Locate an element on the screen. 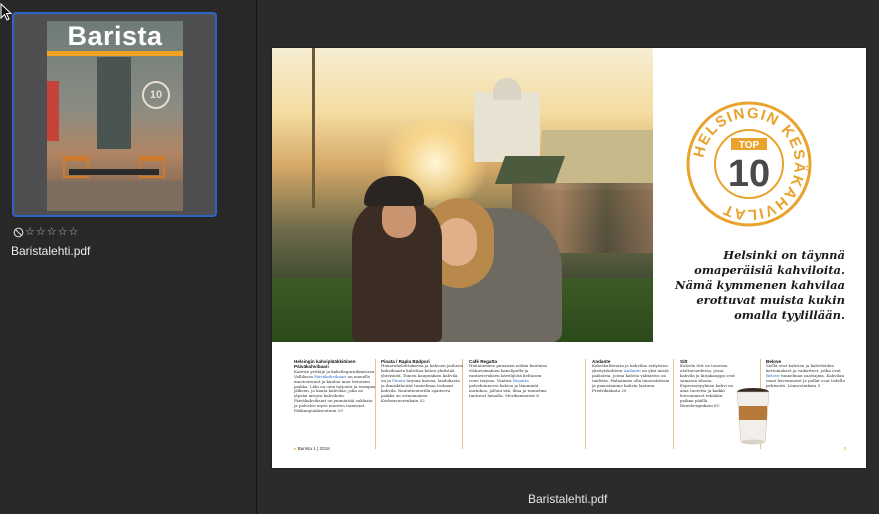 The image size is (879, 514). photo-awning is located at coordinates (530, 170).